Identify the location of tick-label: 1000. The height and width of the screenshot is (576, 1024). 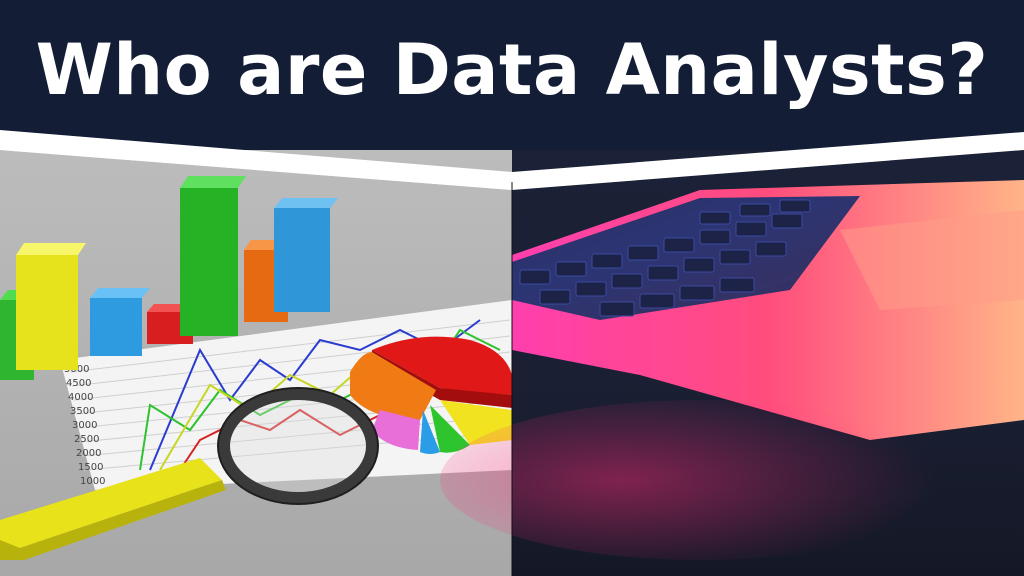
(92, 481).